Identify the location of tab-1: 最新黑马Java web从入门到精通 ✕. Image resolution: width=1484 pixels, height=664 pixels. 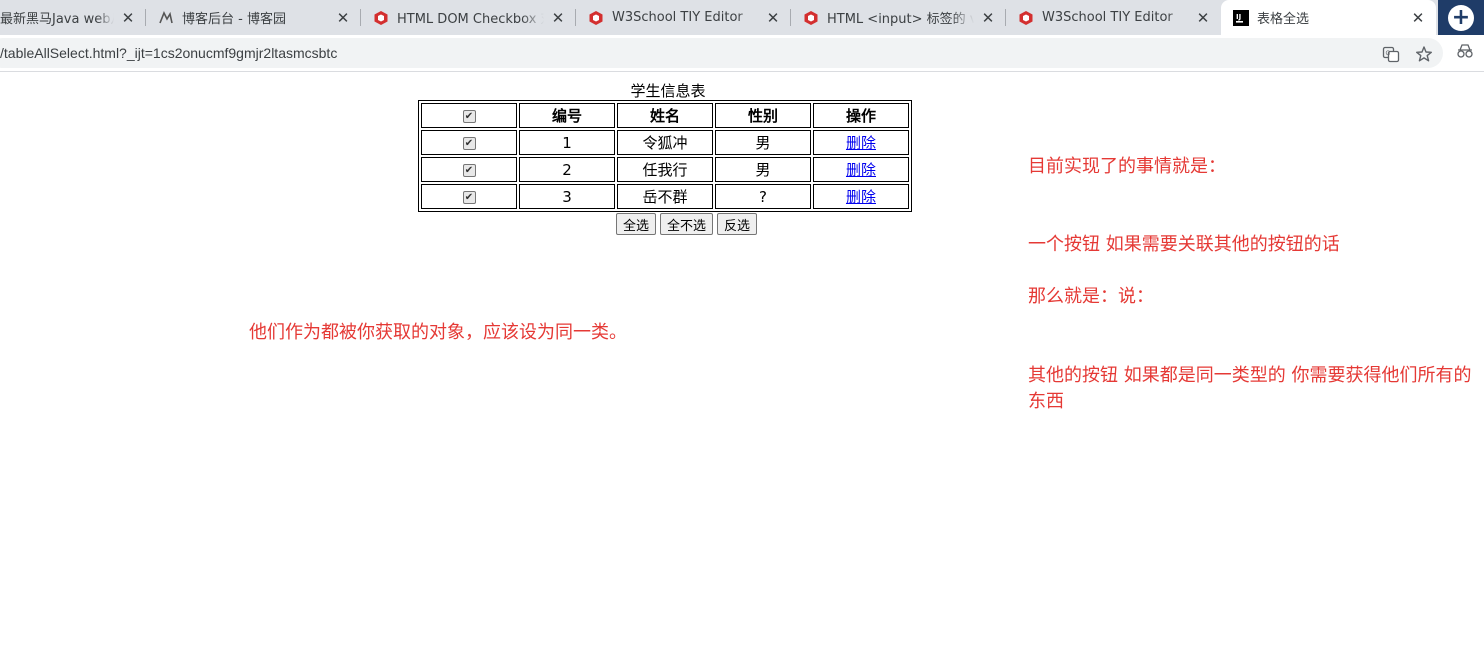
(73, 17).